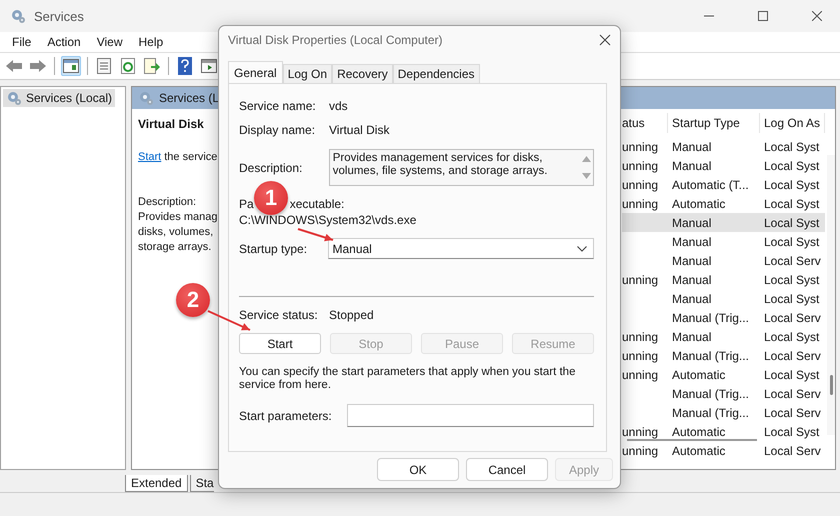 Image resolution: width=840 pixels, height=516 pixels. Describe the element at coordinates (317, 204) in the screenshot. I see `field-label: xecutable:` at that location.